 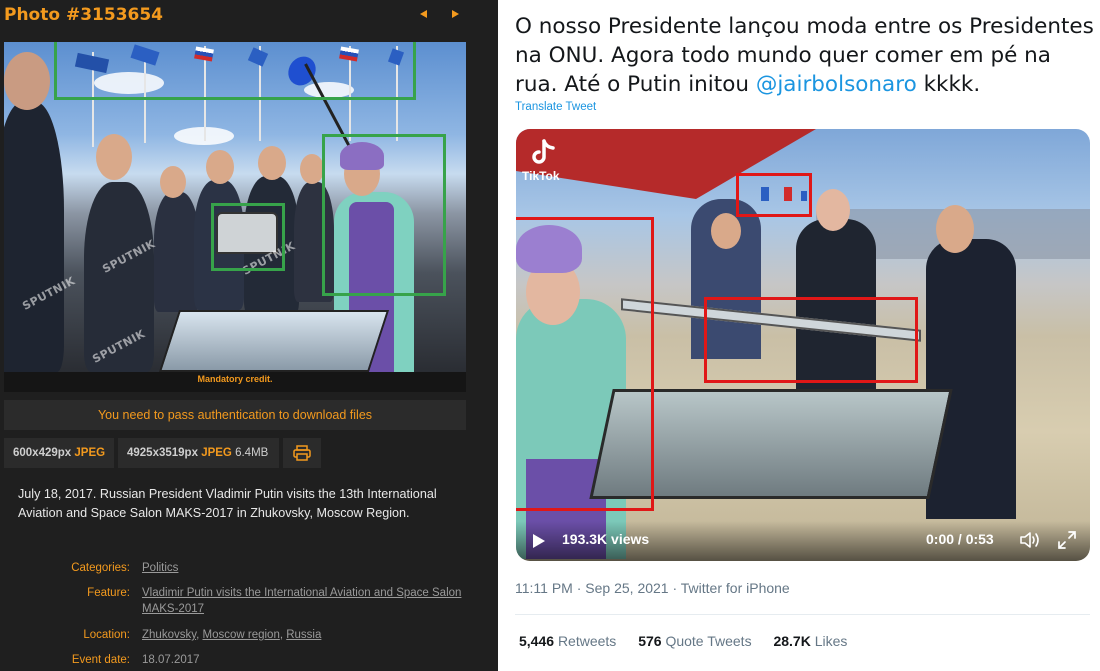 What do you see at coordinates (59, 453) in the screenshot?
I see `download-small-button: 600x429px JPEG` at bounding box center [59, 453].